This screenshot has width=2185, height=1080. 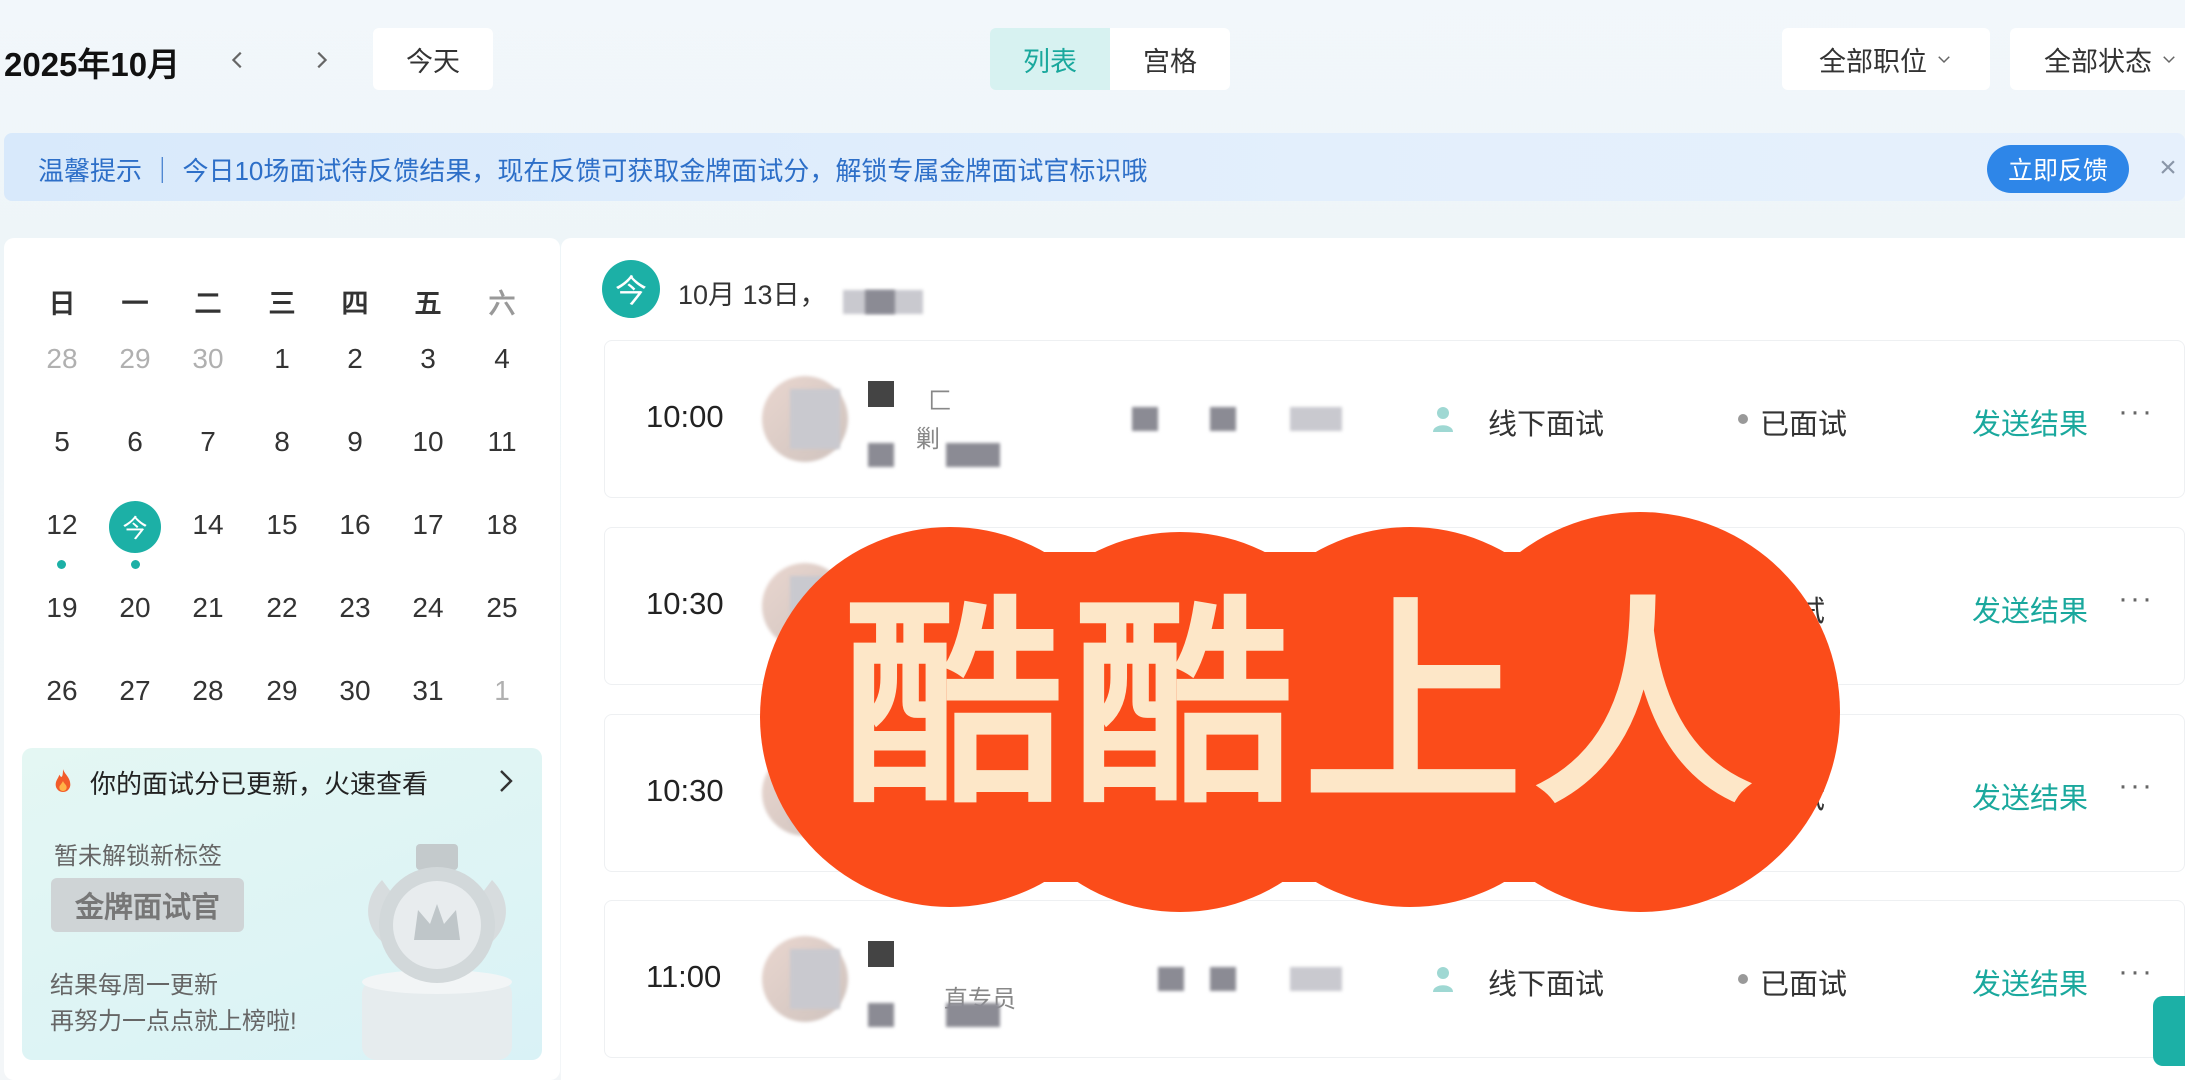 I want to click on close-icon: ×, so click(x=2168, y=168).